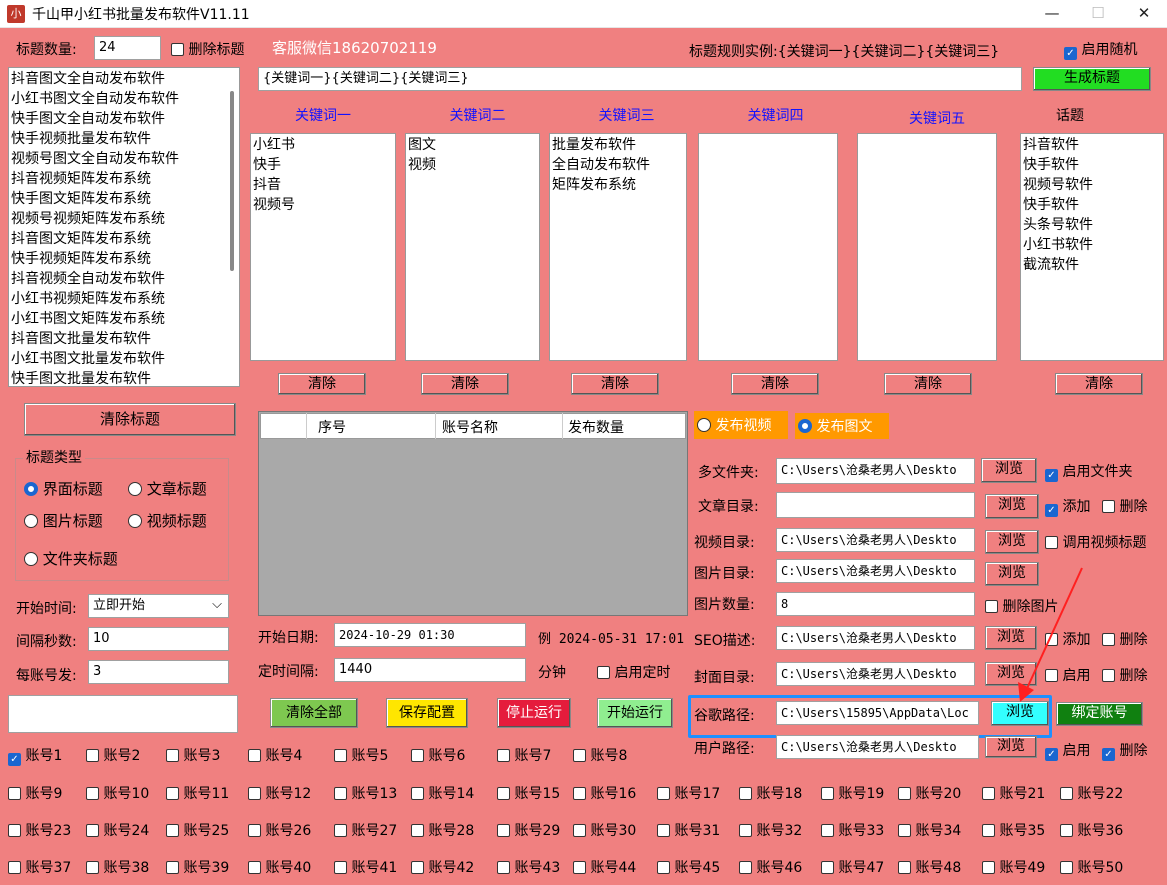 The height and width of the screenshot is (885, 1167). I want to click on account-checkbox: 账号26, so click(279, 830).